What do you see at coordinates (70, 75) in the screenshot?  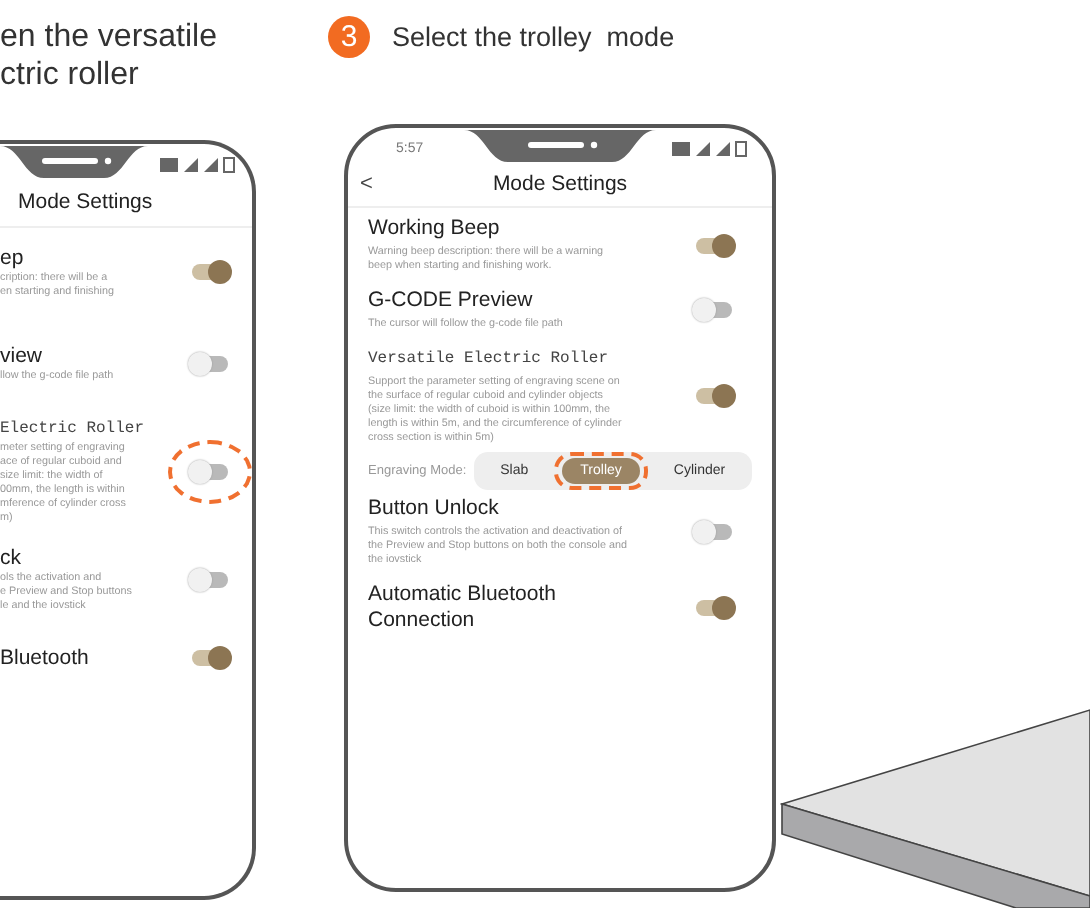 I see `instruction-text: ctric roller` at bounding box center [70, 75].